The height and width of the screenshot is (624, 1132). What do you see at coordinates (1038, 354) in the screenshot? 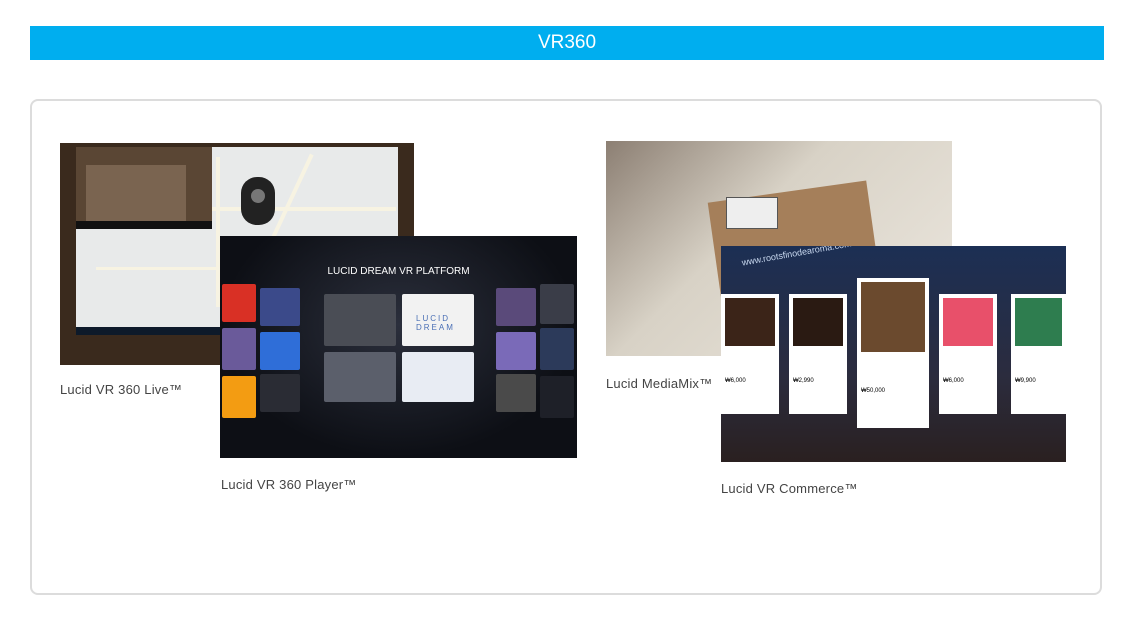
I see `product-card: ₩9,900` at bounding box center [1038, 354].